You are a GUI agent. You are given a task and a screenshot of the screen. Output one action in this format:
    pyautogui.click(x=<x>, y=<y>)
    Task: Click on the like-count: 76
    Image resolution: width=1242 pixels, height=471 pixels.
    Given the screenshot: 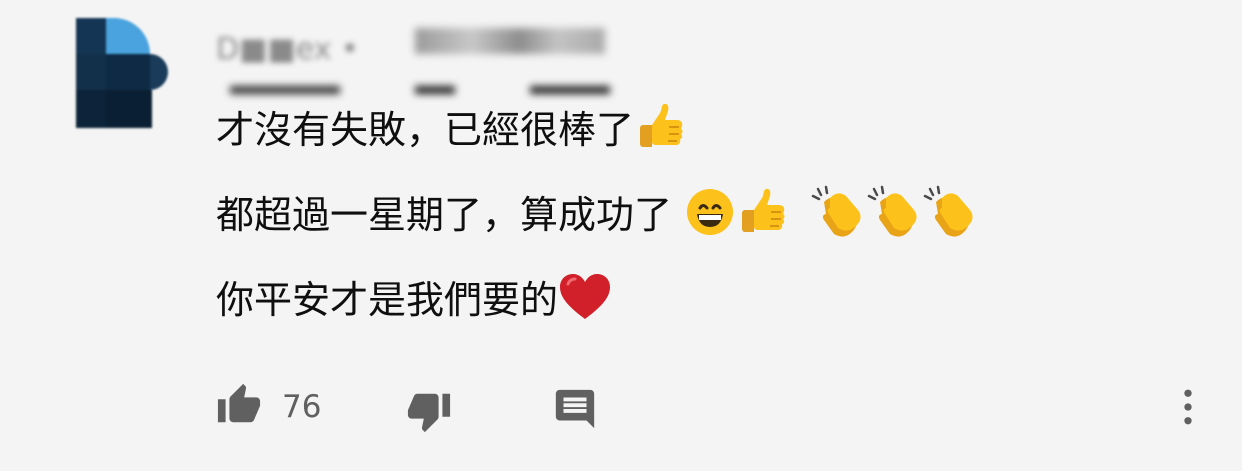 What is the action you would take?
    pyautogui.click(x=302, y=407)
    